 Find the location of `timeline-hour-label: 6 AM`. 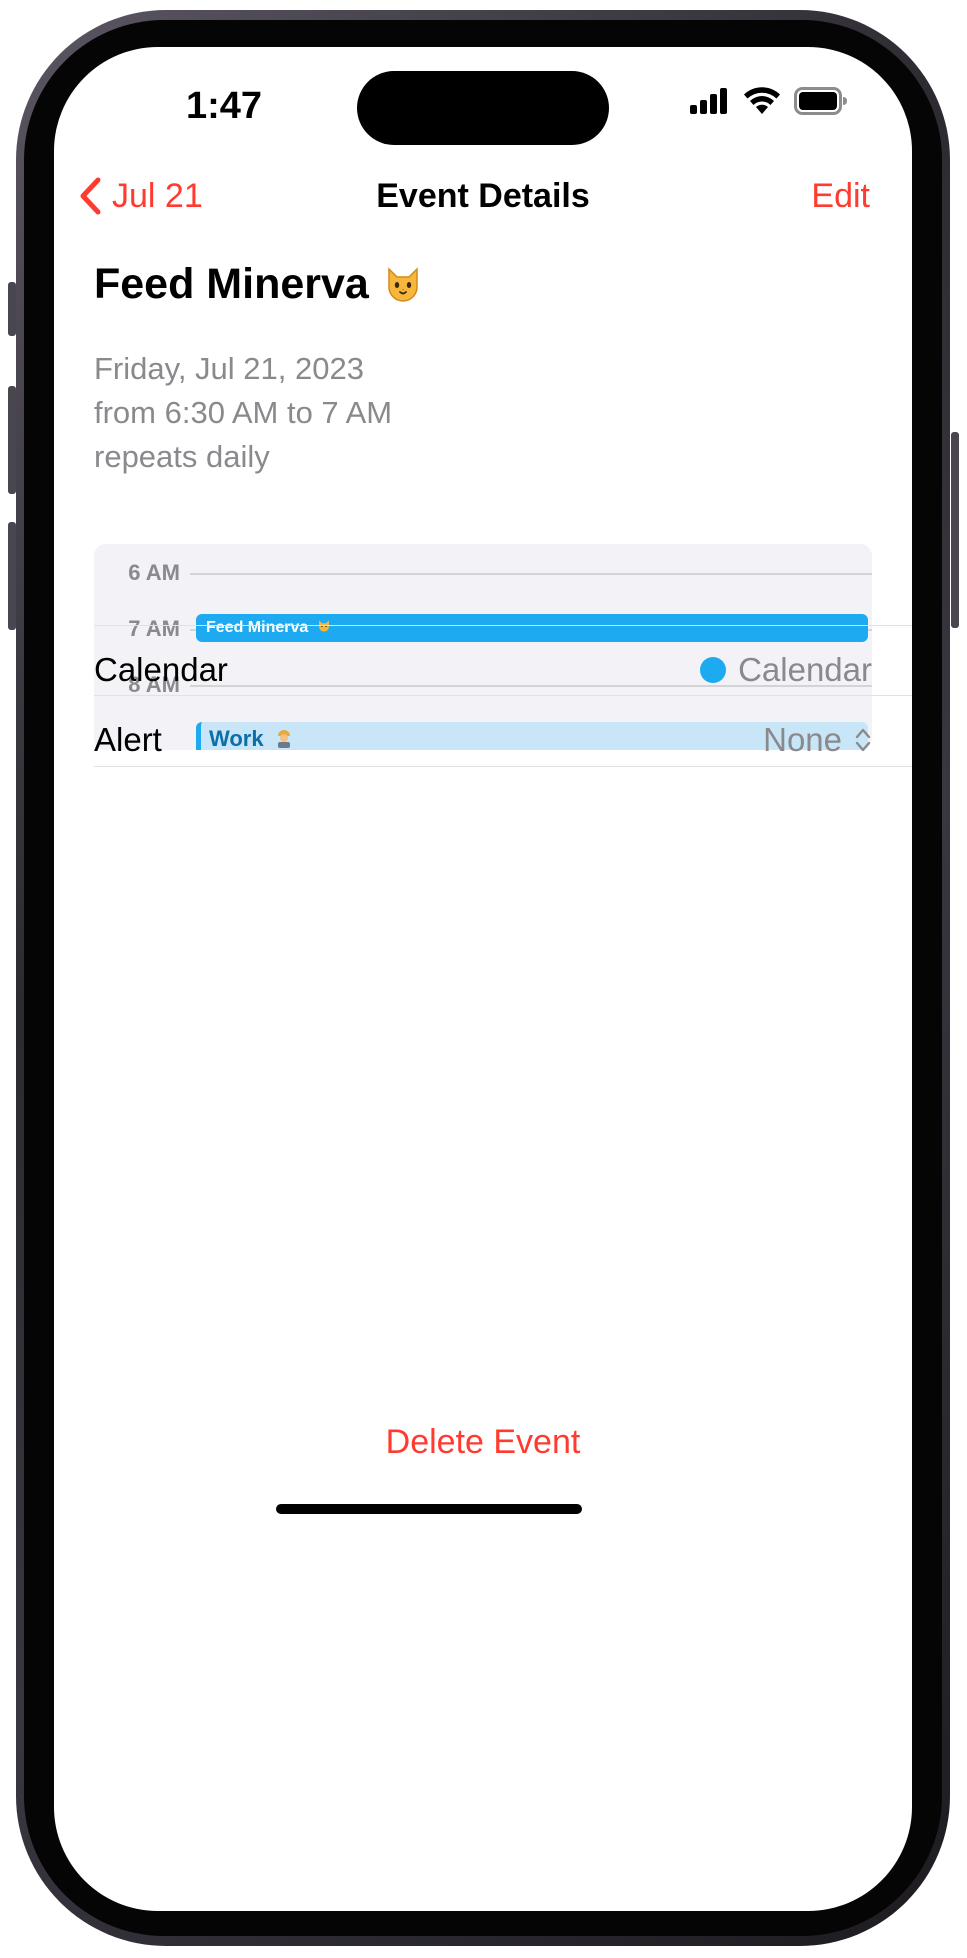

timeline-hour-label: 6 AM is located at coordinates (154, 572).